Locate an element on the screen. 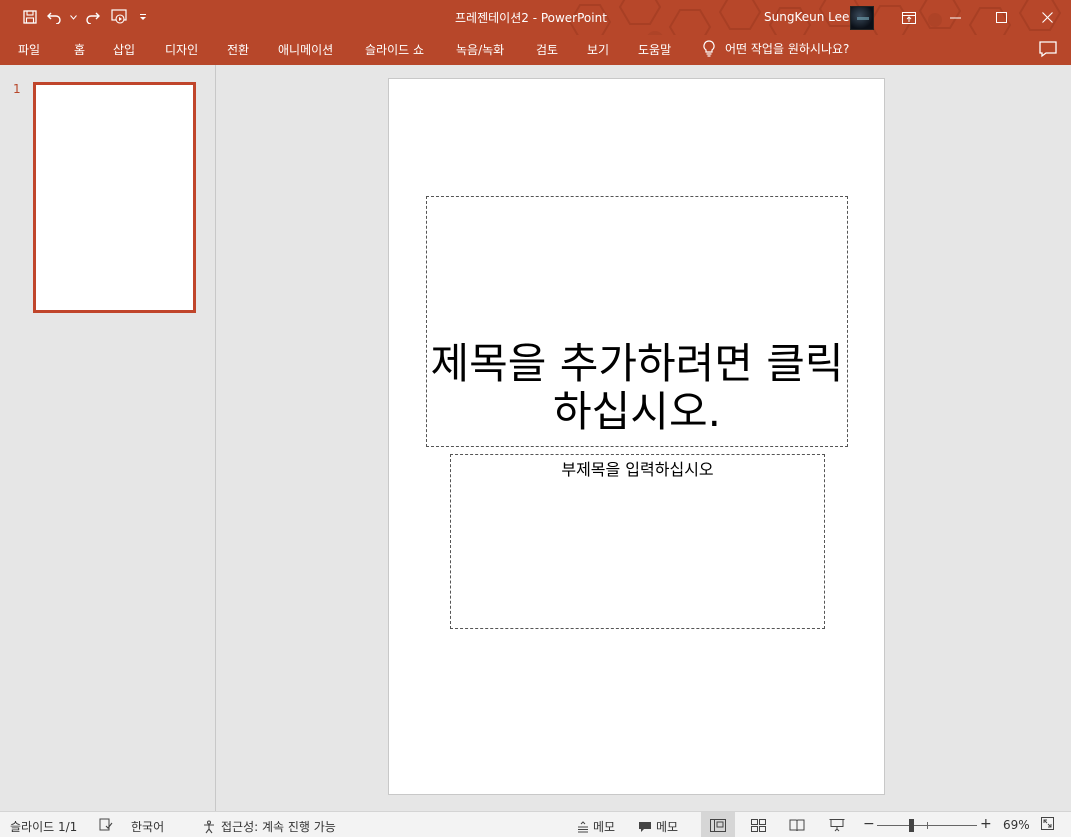 Image resolution: width=1071 pixels, height=837 pixels. comments-status-button: 메모 is located at coordinates (658, 826).